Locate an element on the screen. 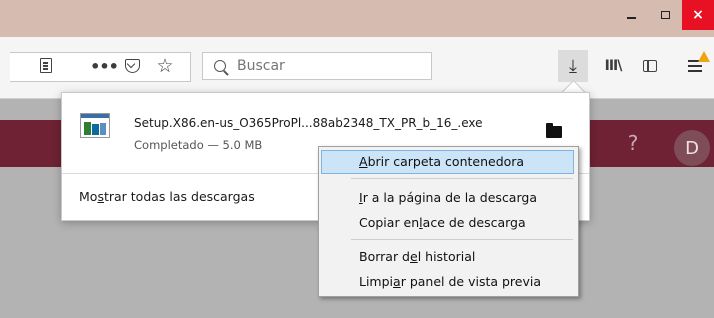 Image resolution: width=714 pixels, height=318 pixels. sidebar-icon is located at coordinates (650, 66).